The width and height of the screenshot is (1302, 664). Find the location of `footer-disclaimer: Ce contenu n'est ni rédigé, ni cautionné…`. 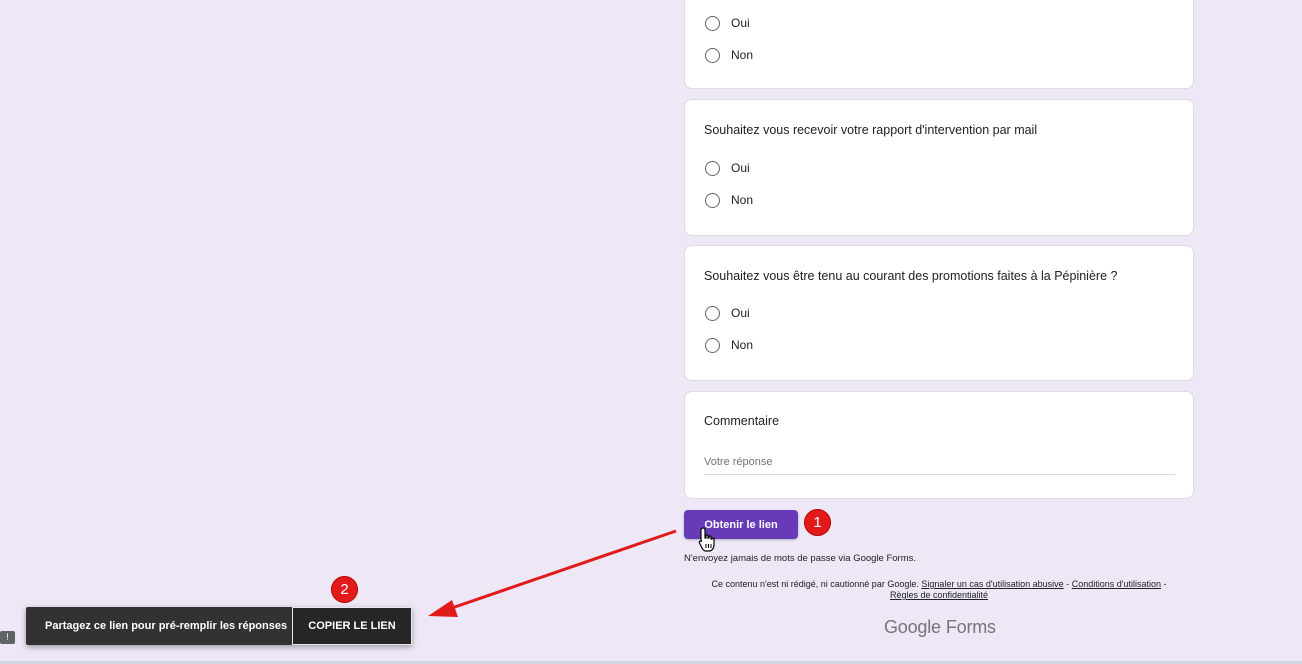

footer-disclaimer: Ce contenu n'est ni rédigé, ni cautionné… is located at coordinates (939, 590).